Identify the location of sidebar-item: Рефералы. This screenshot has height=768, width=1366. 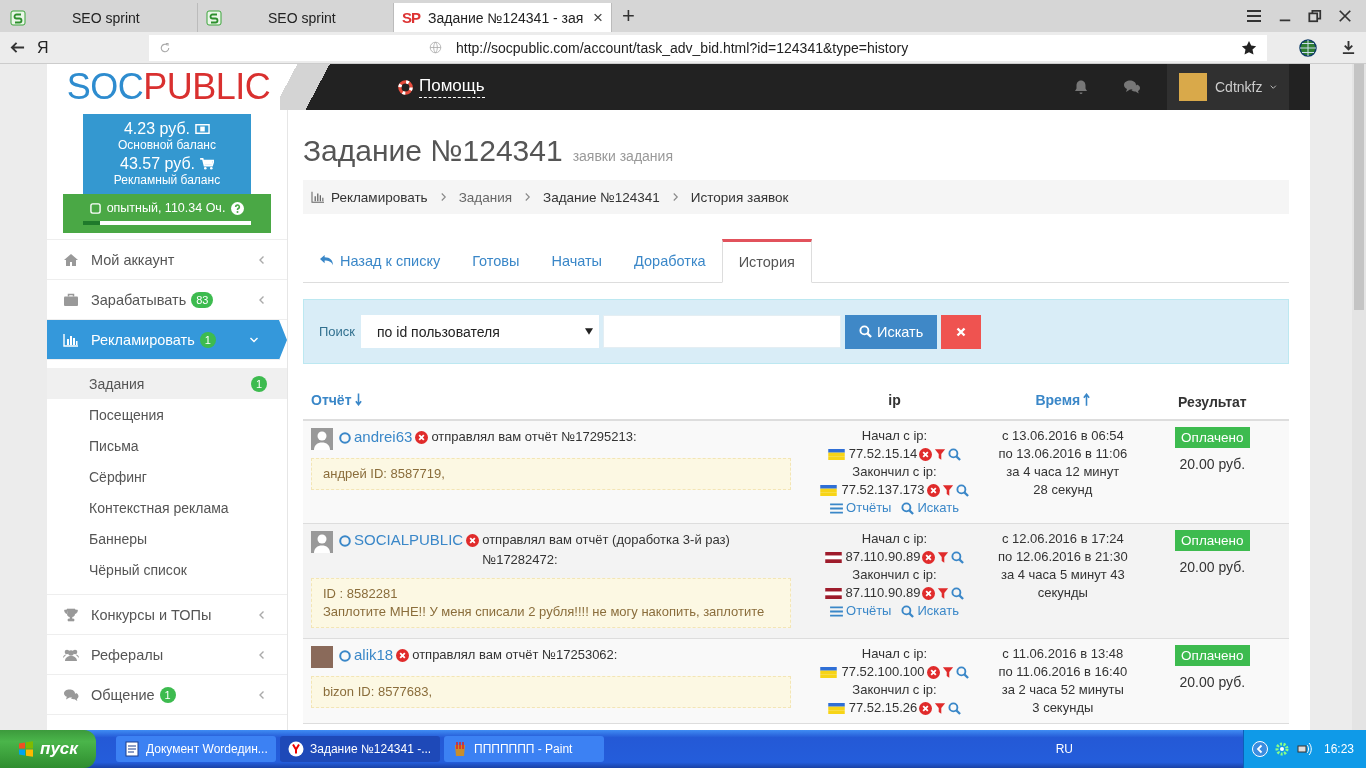
(167, 655).